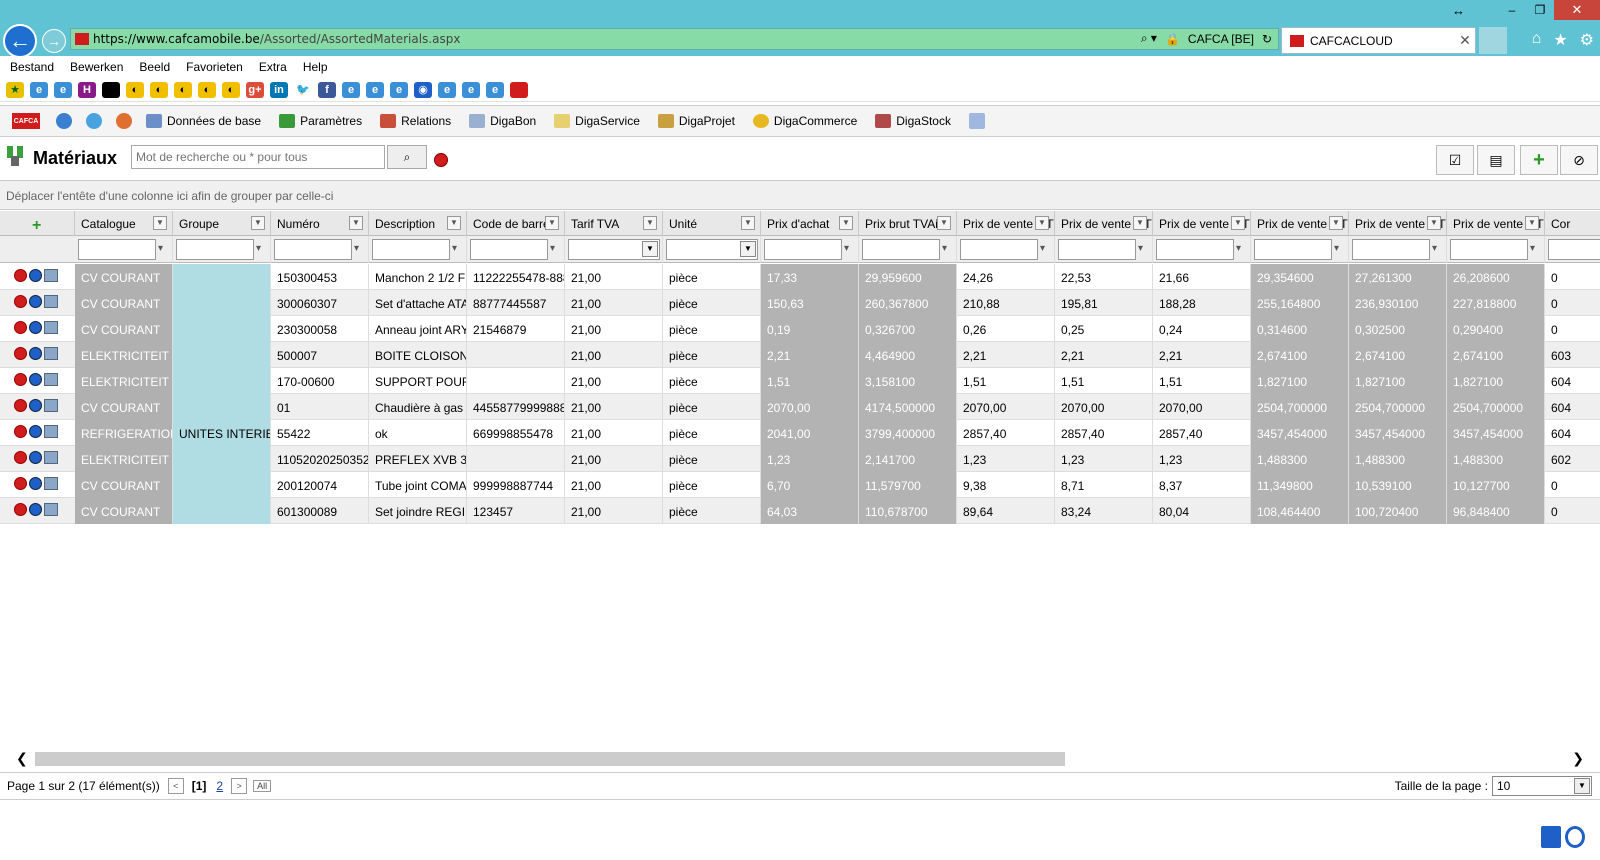  What do you see at coordinates (320, 433) in the screenshot?
I see `cell-numero: 55422` at bounding box center [320, 433].